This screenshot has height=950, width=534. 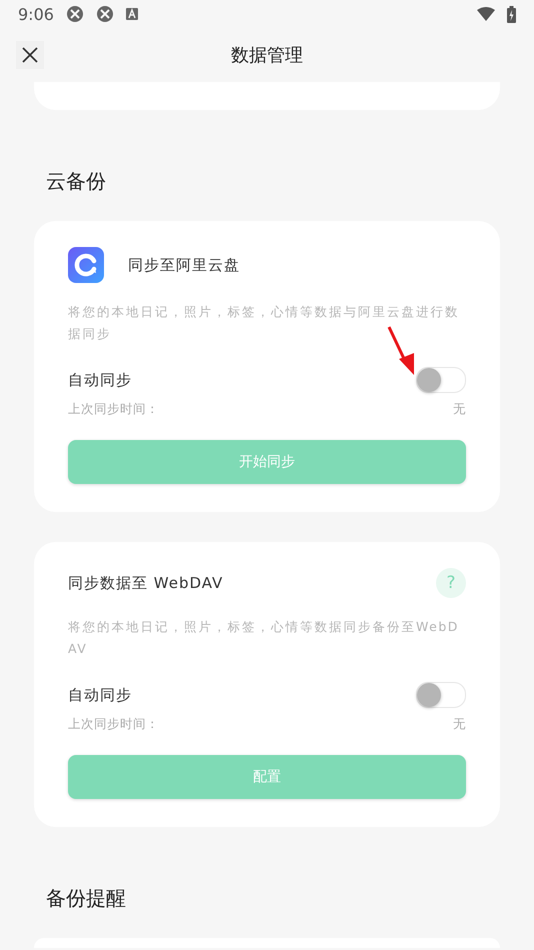 I want to click on section-title: 备份提醒, so click(x=86, y=898).